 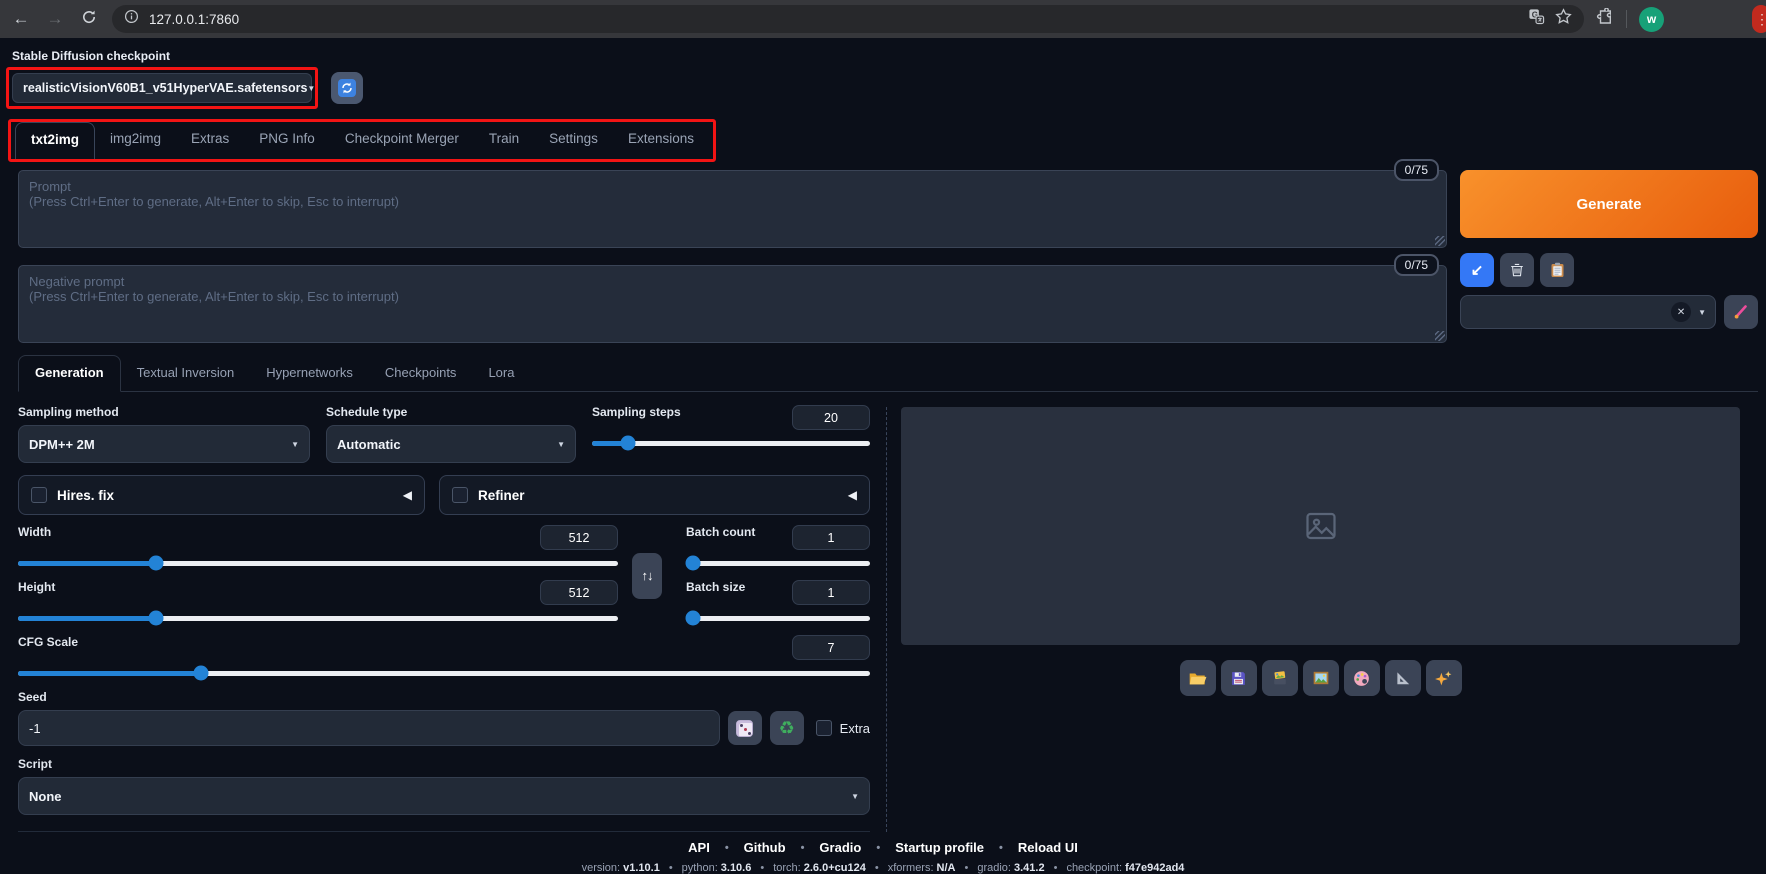 I want to click on browser-menu-icon: ⋮, so click(x=1759, y=19).